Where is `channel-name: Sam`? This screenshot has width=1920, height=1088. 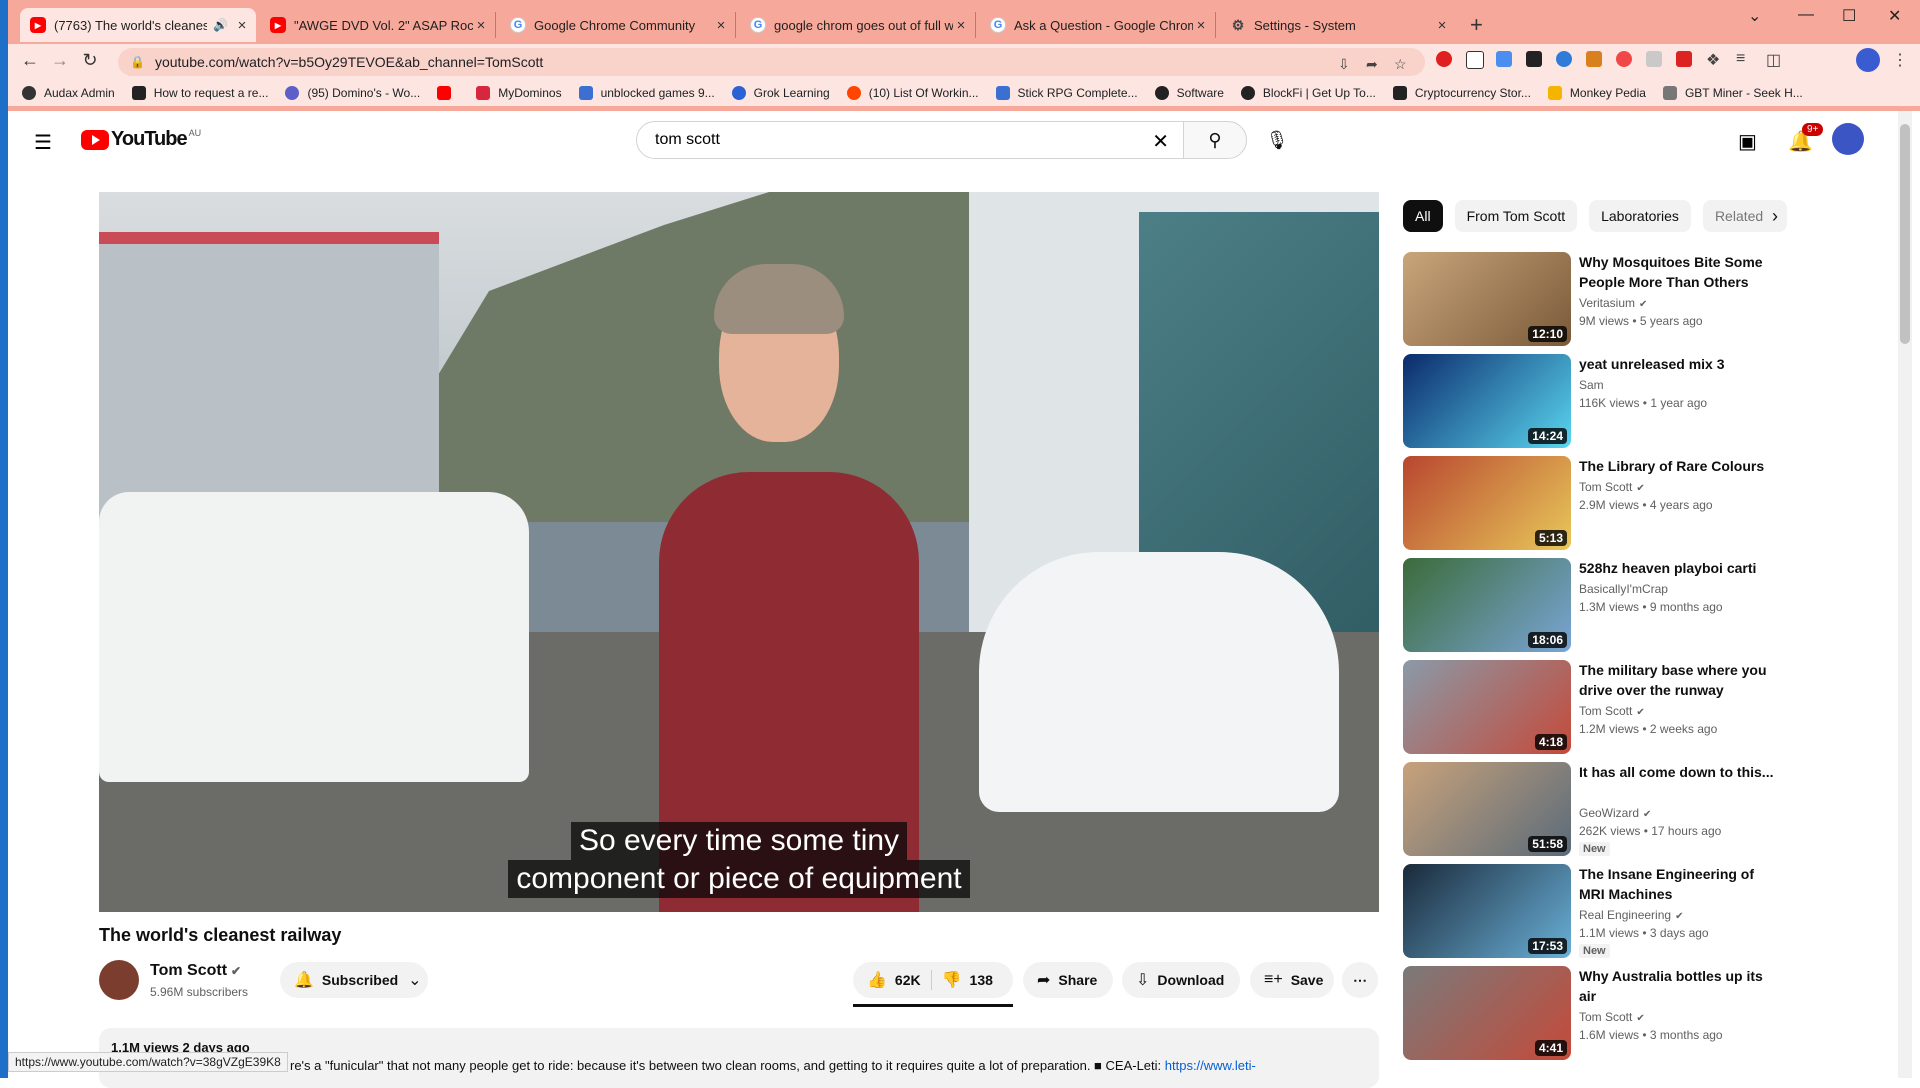
channel-name: Sam is located at coordinates (1591, 385).